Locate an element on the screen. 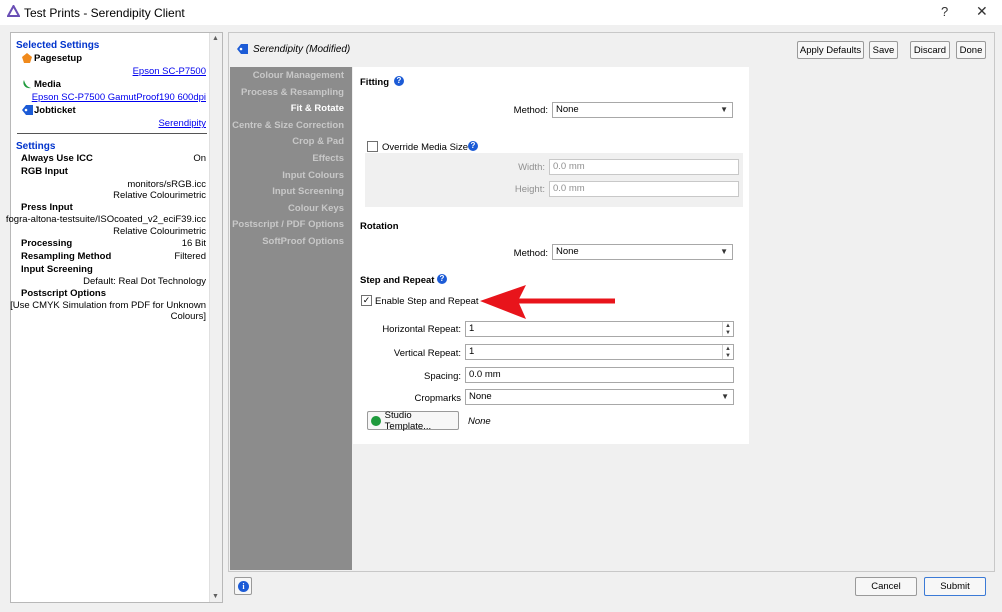 The width and height of the screenshot is (1002, 612). horizontal-repeat-value: 1 is located at coordinates (472, 328).